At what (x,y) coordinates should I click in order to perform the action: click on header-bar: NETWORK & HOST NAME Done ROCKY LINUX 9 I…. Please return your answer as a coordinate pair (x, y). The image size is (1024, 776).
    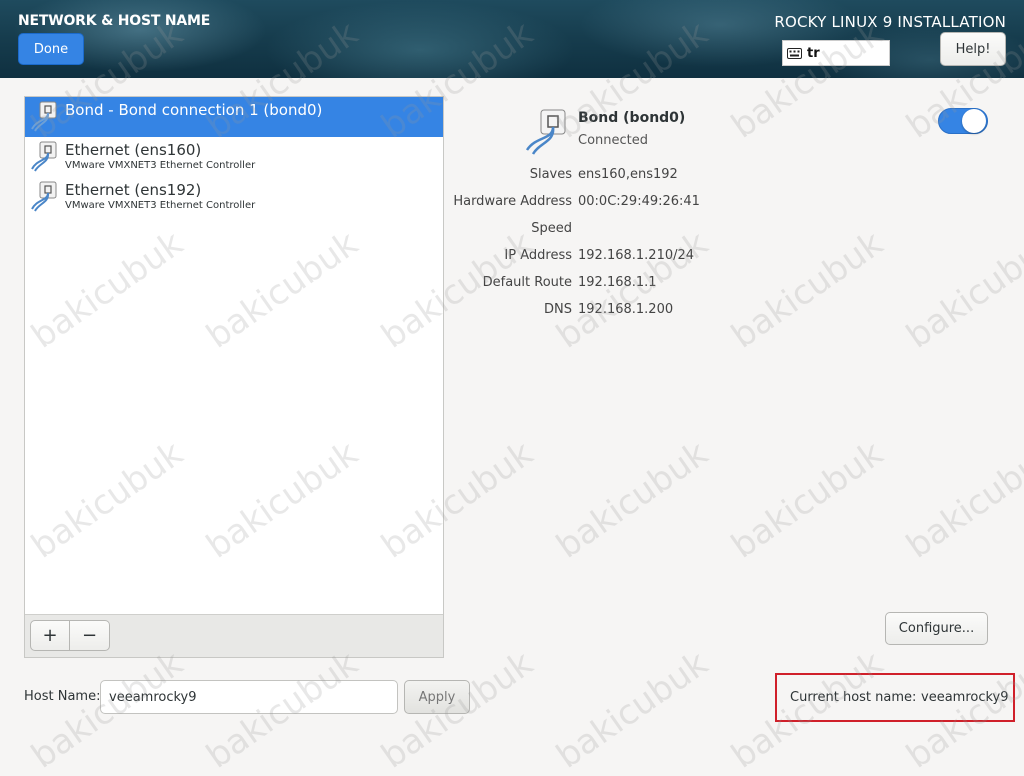
    Looking at the image, I should click on (512, 39).